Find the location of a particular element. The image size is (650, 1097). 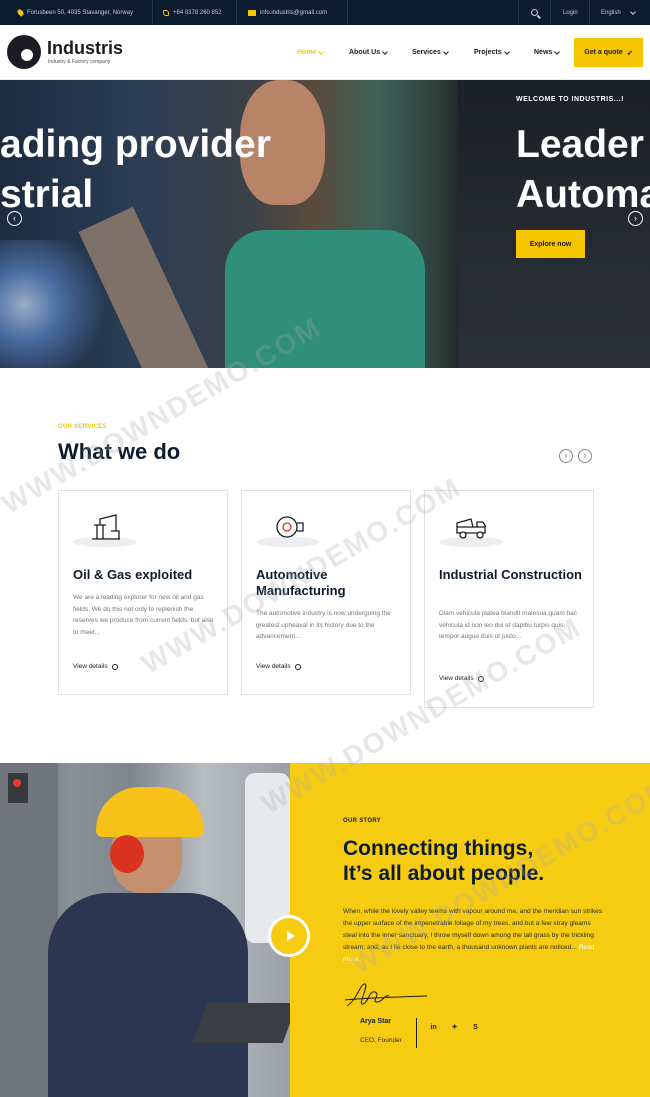

nav-item-about: About Us is located at coordinates (368, 52).